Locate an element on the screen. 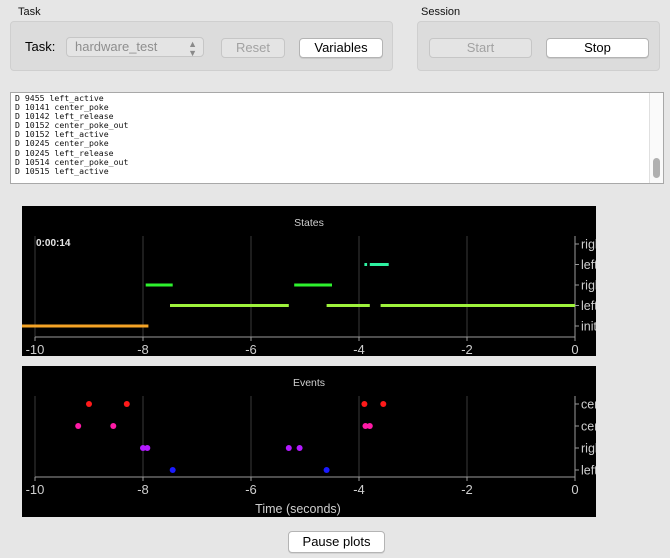 The width and height of the screenshot is (670, 558). state-label: right_active is located at coordinates (588, 286).